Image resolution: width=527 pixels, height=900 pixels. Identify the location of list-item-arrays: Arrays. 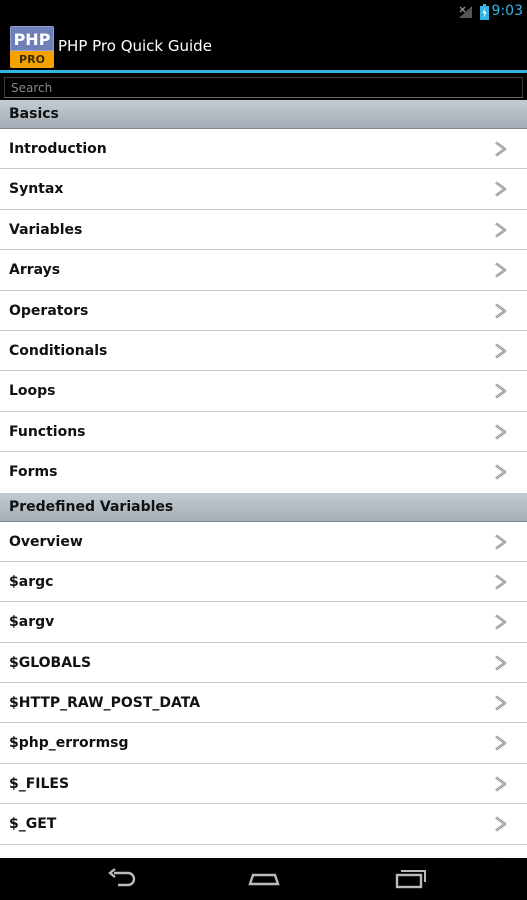
(263, 270).